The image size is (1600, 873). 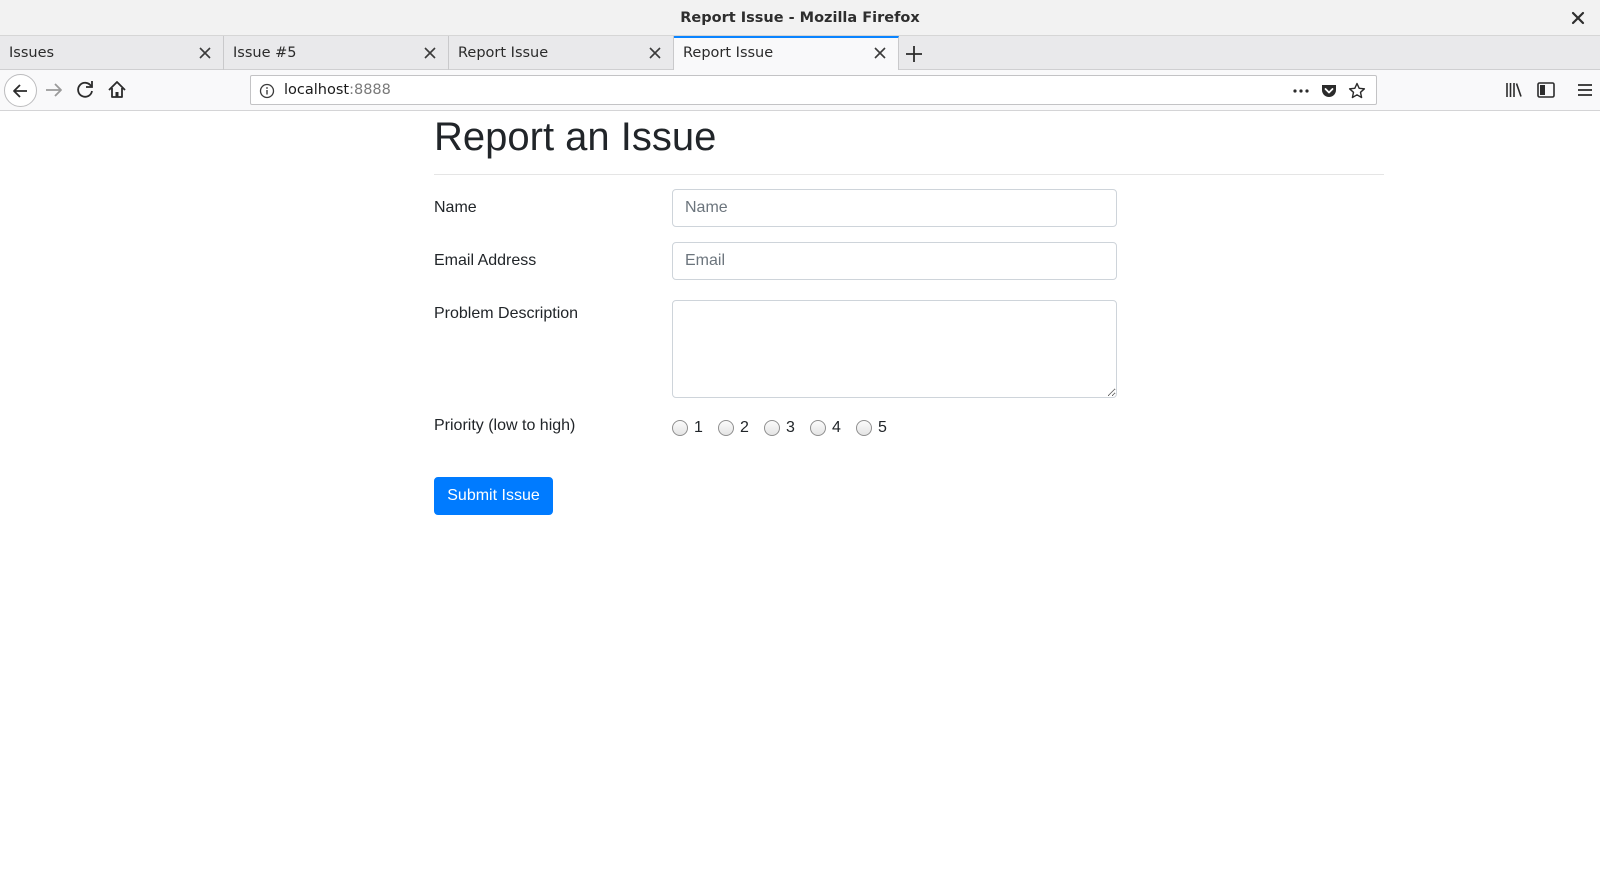 What do you see at coordinates (894, 208) in the screenshot?
I see `name-input` at bounding box center [894, 208].